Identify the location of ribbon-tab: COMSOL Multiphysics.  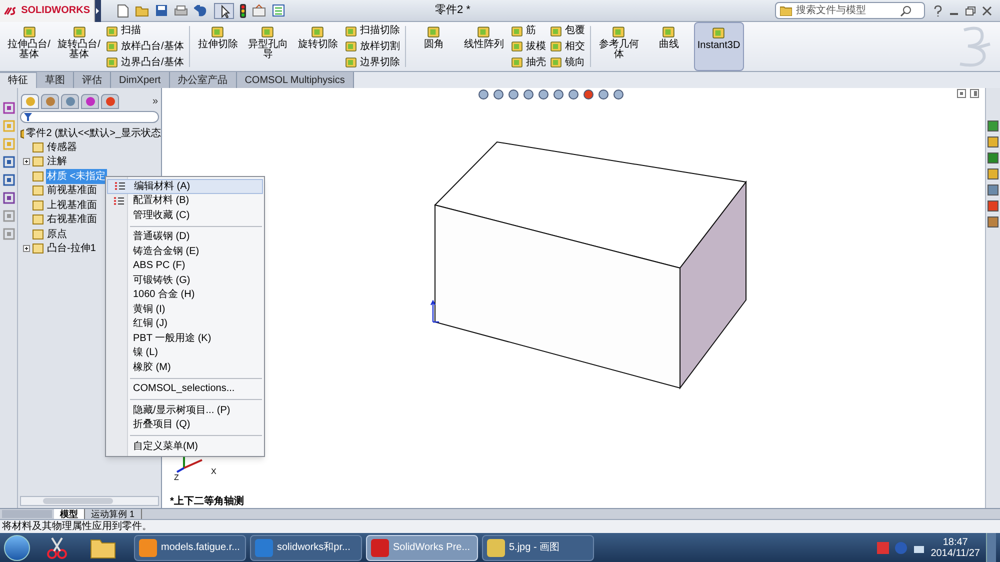
(295, 80).